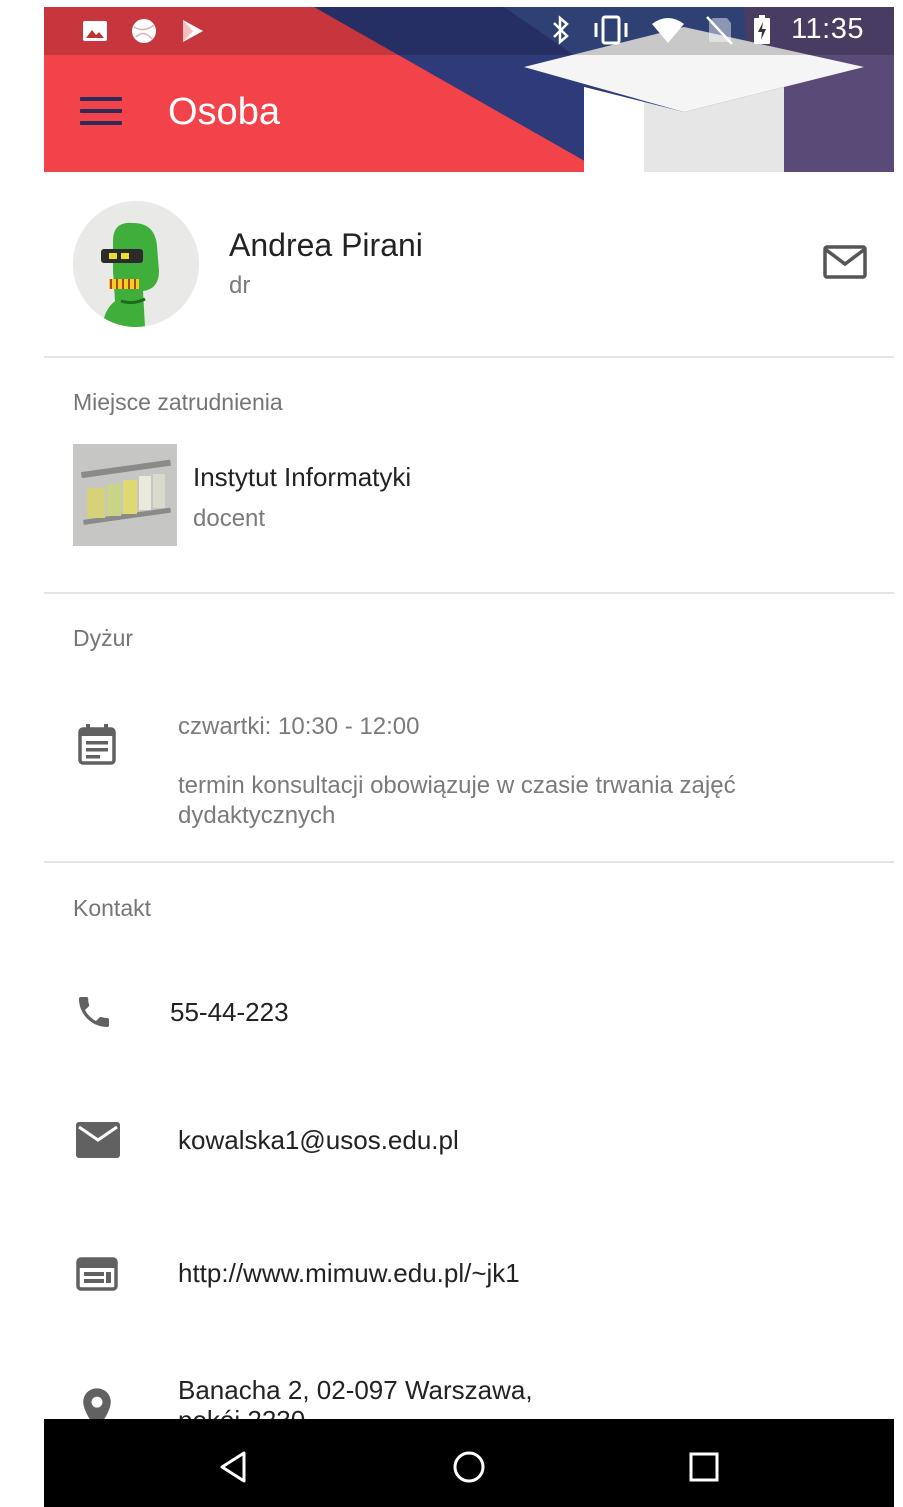 The image size is (903, 1507). I want to click on vibrate-icon, so click(611, 29).